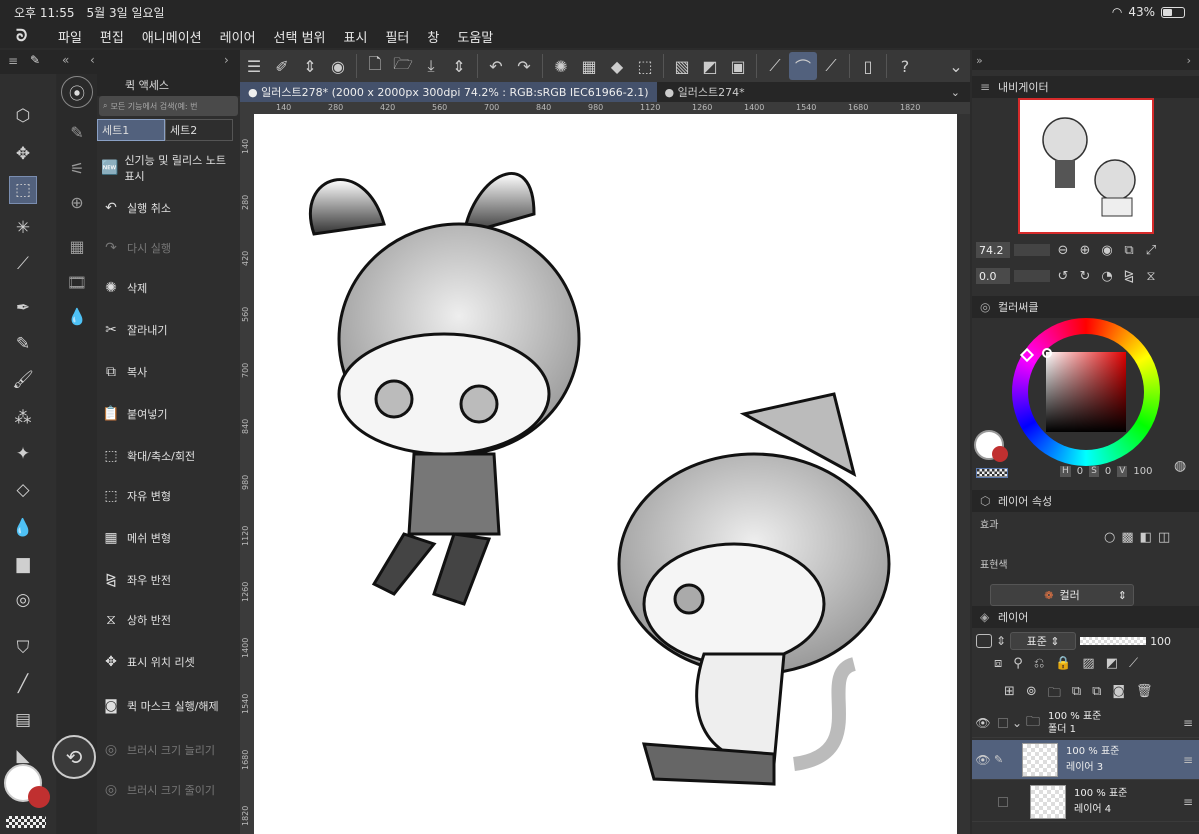  I want to click on draft-layer-icon: ⚲, so click(1018, 663).